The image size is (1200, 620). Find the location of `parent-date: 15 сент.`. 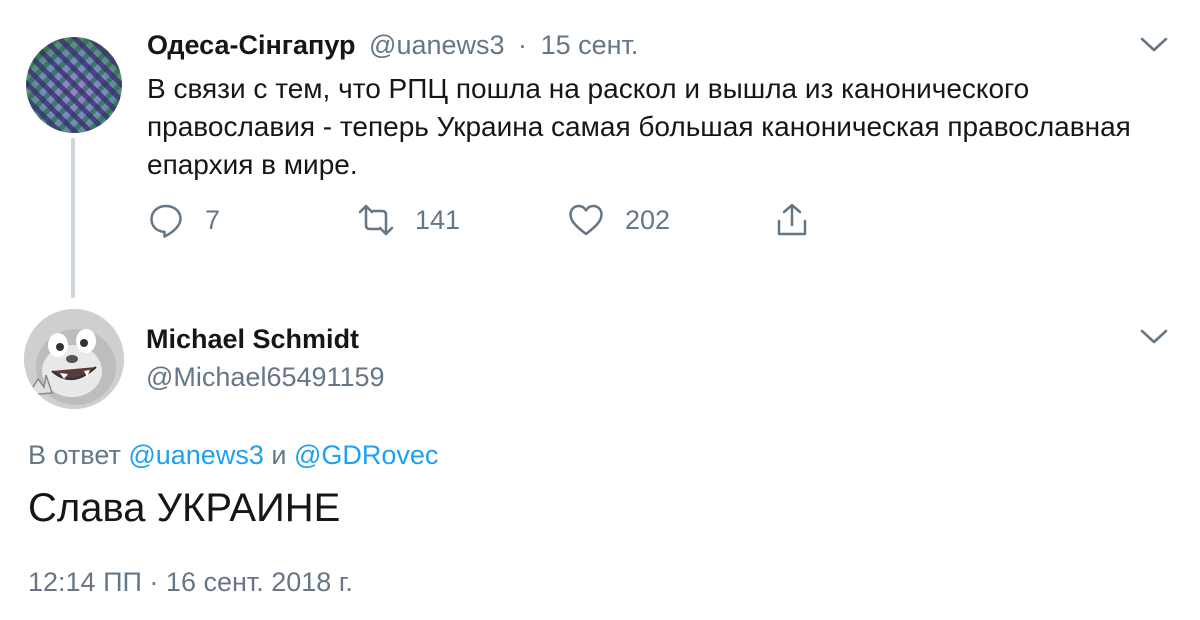

parent-date: 15 сент. is located at coordinates (590, 45).